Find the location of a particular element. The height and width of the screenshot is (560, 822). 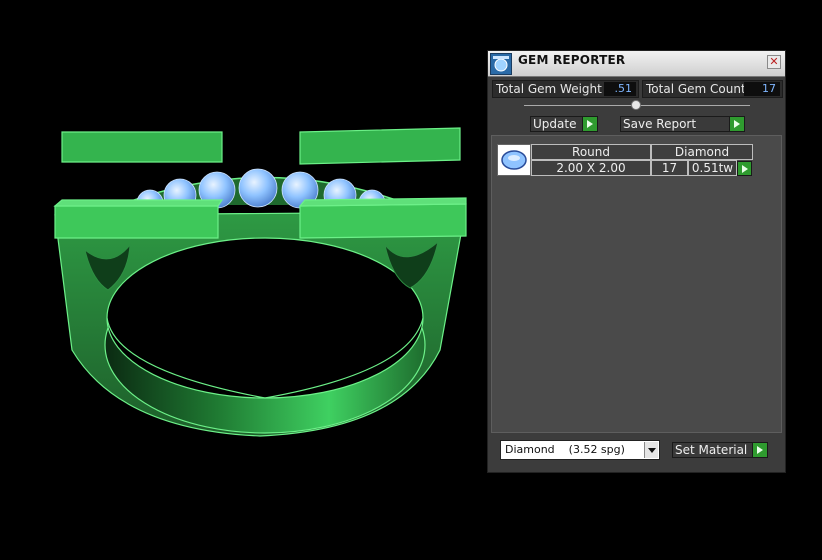

slider-handle is located at coordinates (636, 105).